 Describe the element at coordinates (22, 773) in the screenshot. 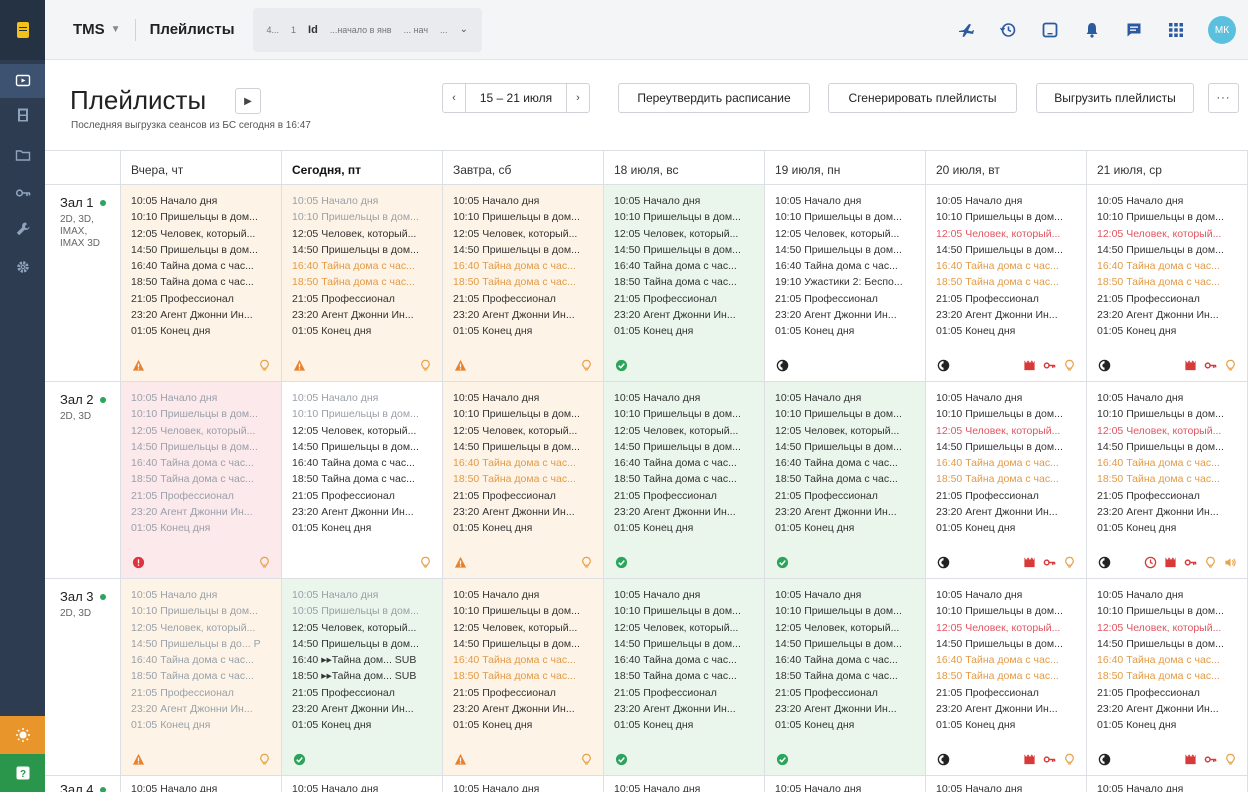

I see `sidebar-help-button: ?` at that location.